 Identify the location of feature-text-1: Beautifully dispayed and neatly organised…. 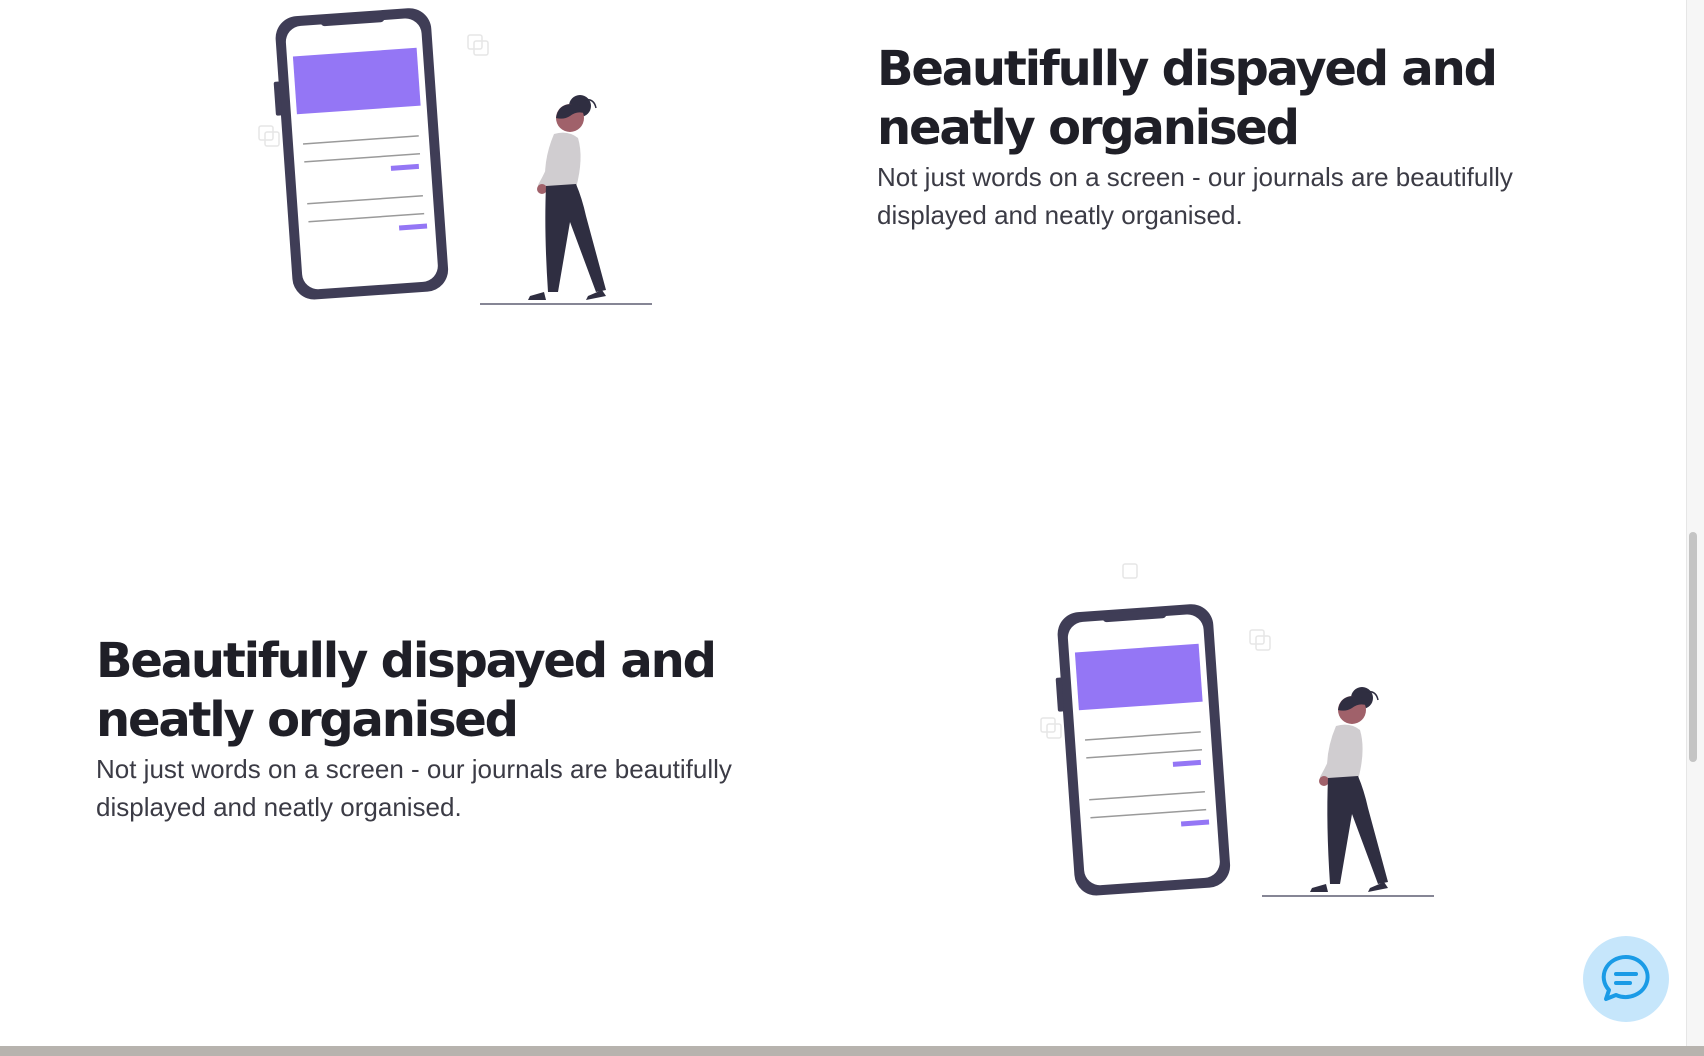
(1257, 137).